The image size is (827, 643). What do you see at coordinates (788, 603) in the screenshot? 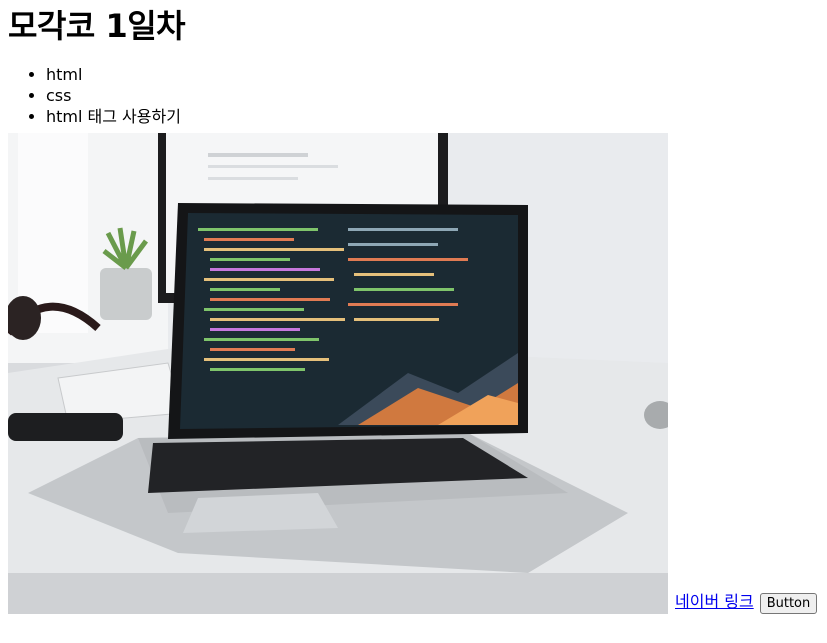
I see `action-button: Button` at bounding box center [788, 603].